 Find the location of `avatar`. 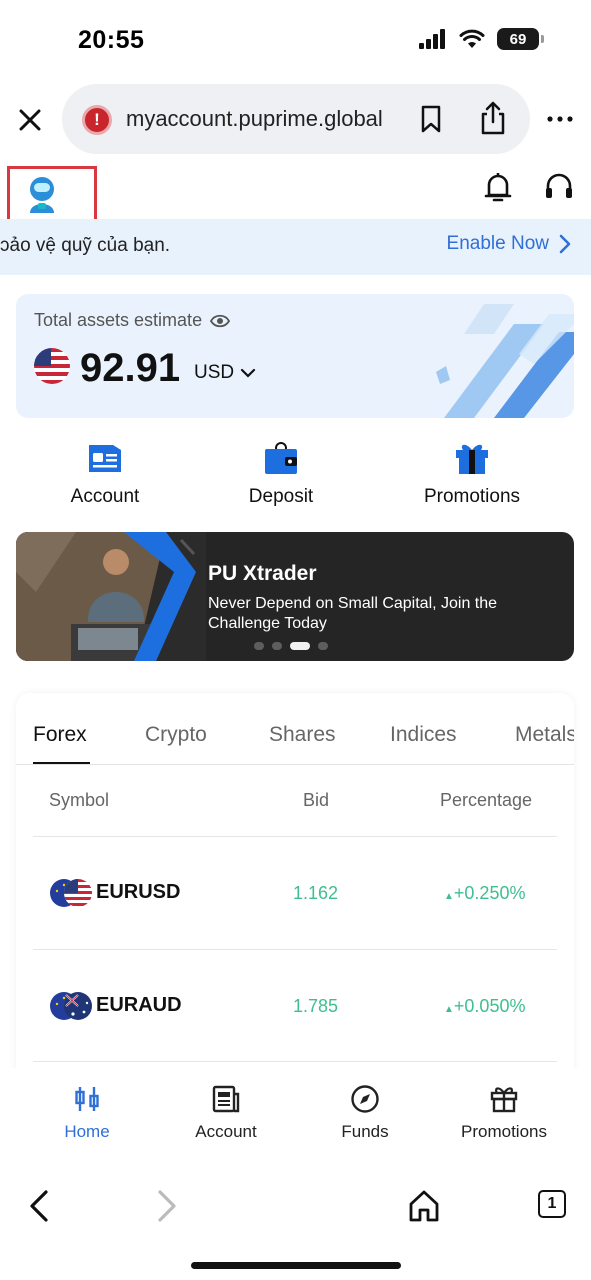

avatar is located at coordinates (42, 195).